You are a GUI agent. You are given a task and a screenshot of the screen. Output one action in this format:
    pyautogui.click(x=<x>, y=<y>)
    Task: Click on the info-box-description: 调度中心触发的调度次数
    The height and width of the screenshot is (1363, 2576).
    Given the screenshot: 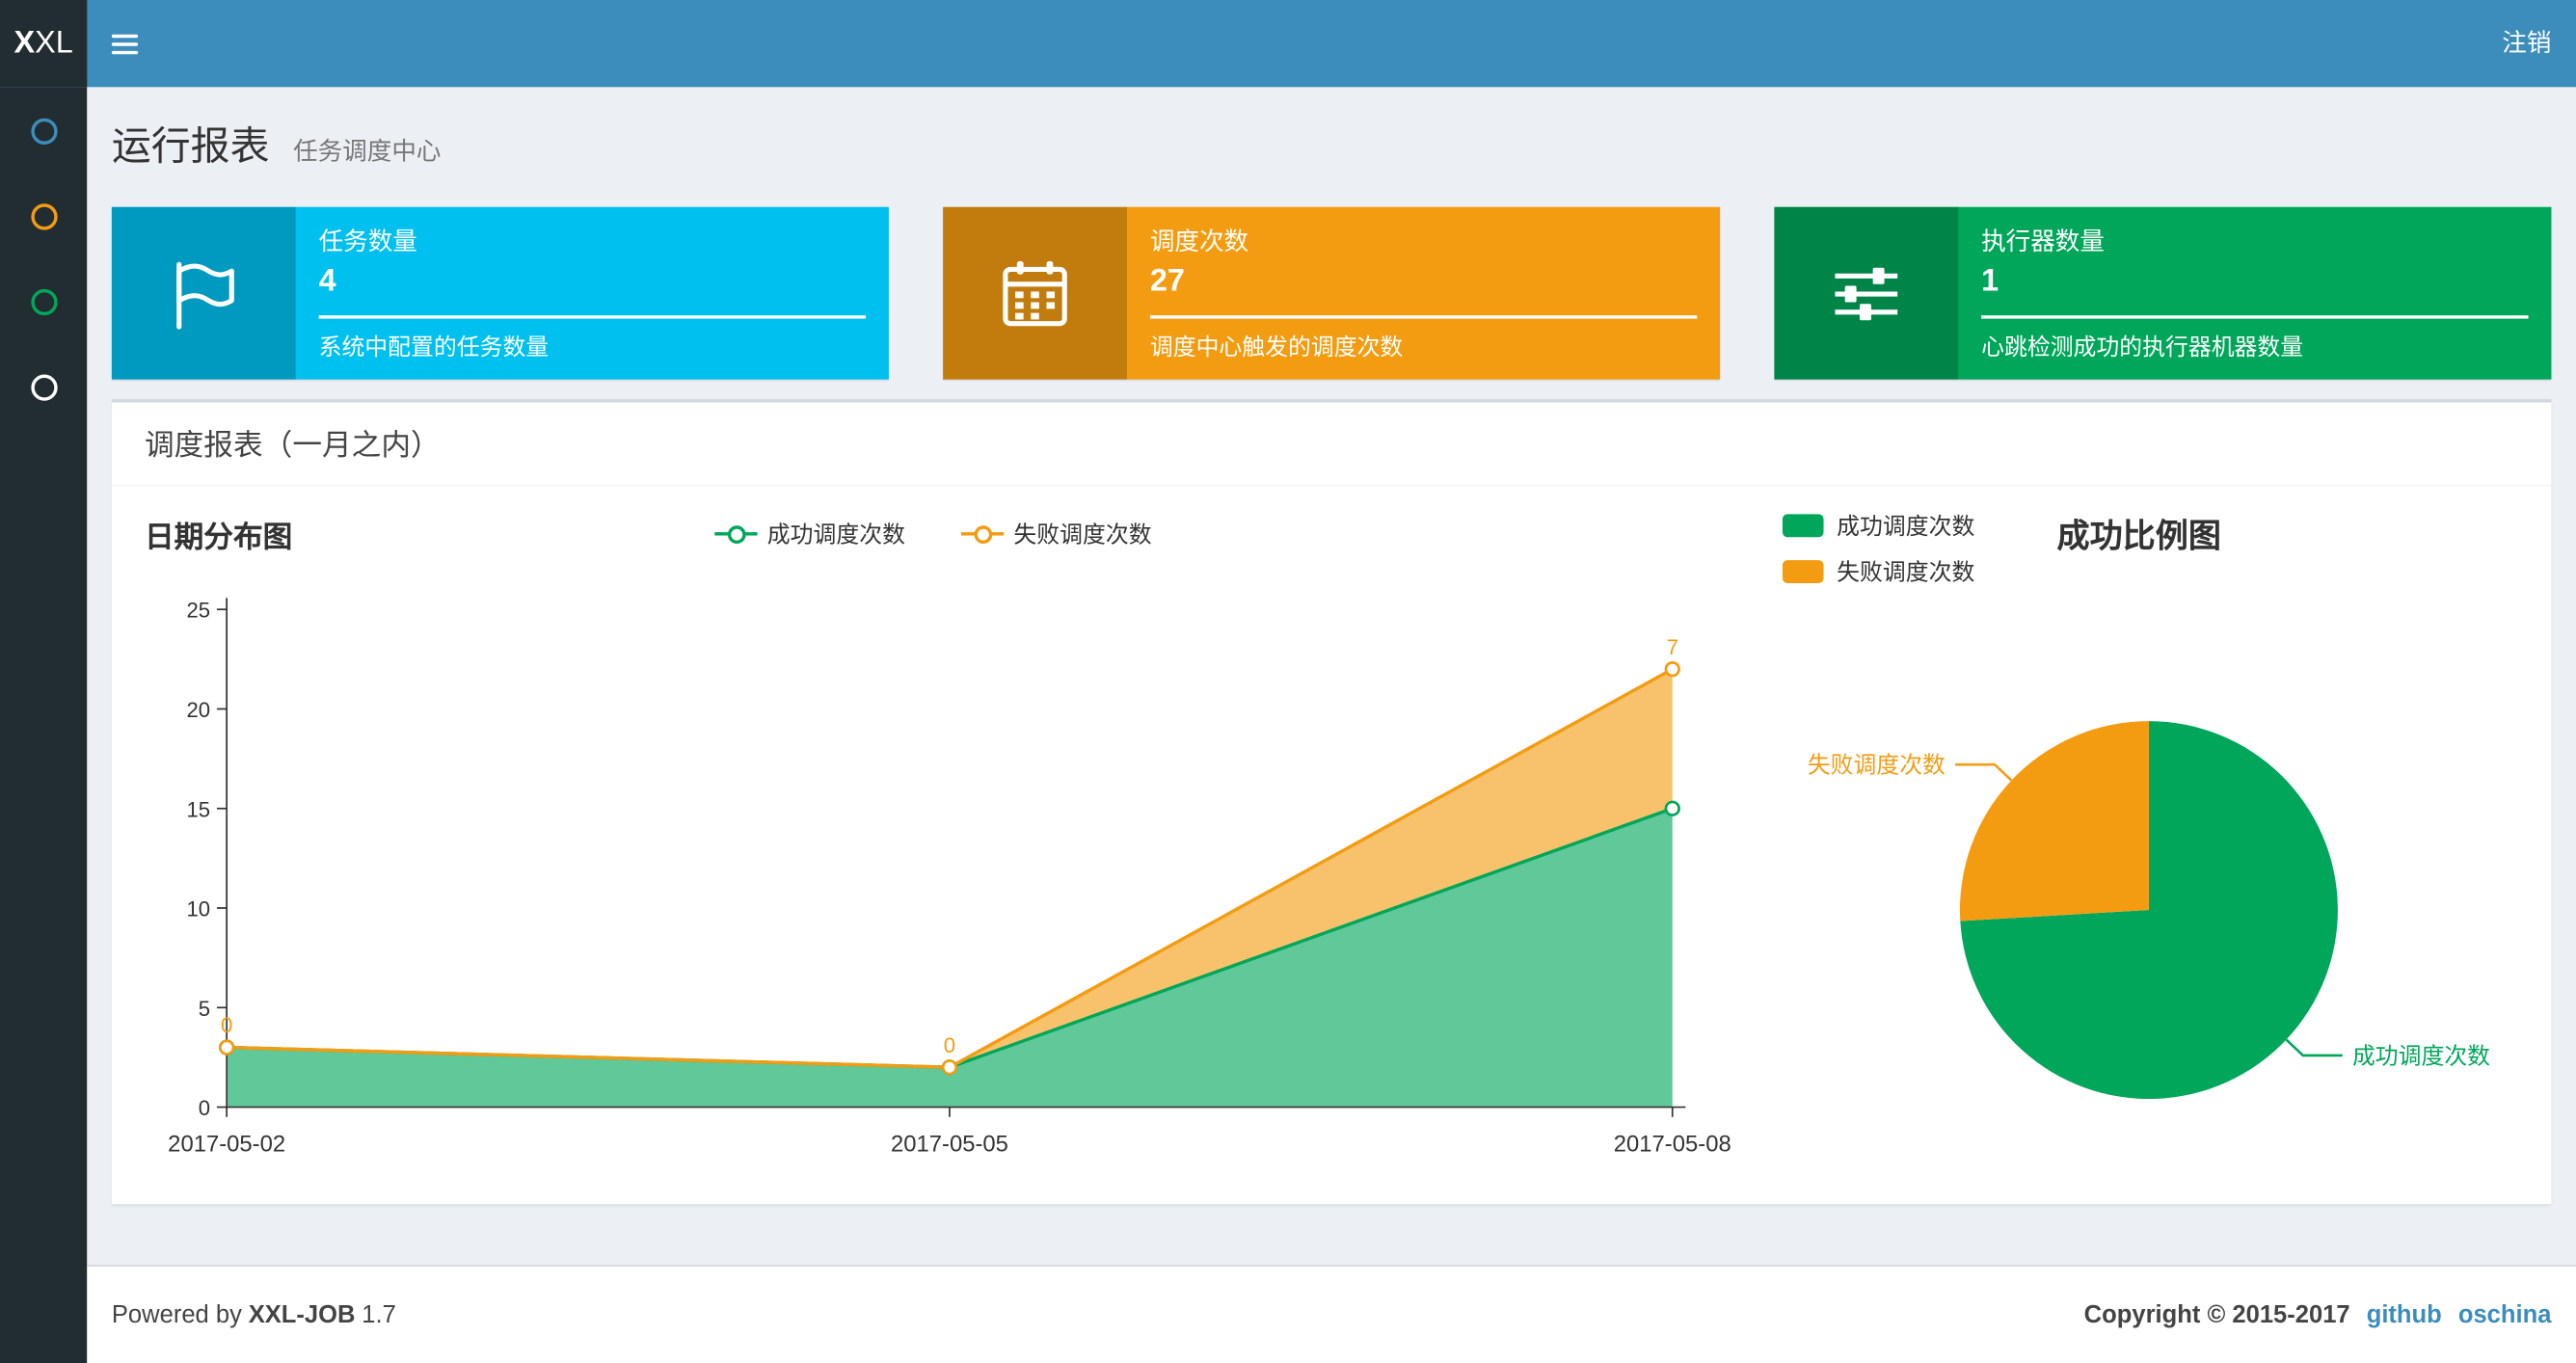 What is the action you would take?
    pyautogui.click(x=1277, y=347)
    